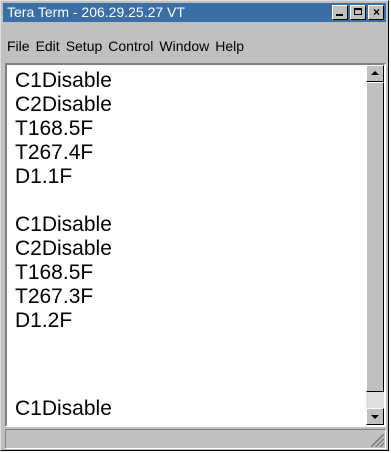 Image resolution: width=391 pixels, height=453 pixels. What do you see at coordinates (195, 439) in the screenshot?
I see `status-bar` at bounding box center [195, 439].